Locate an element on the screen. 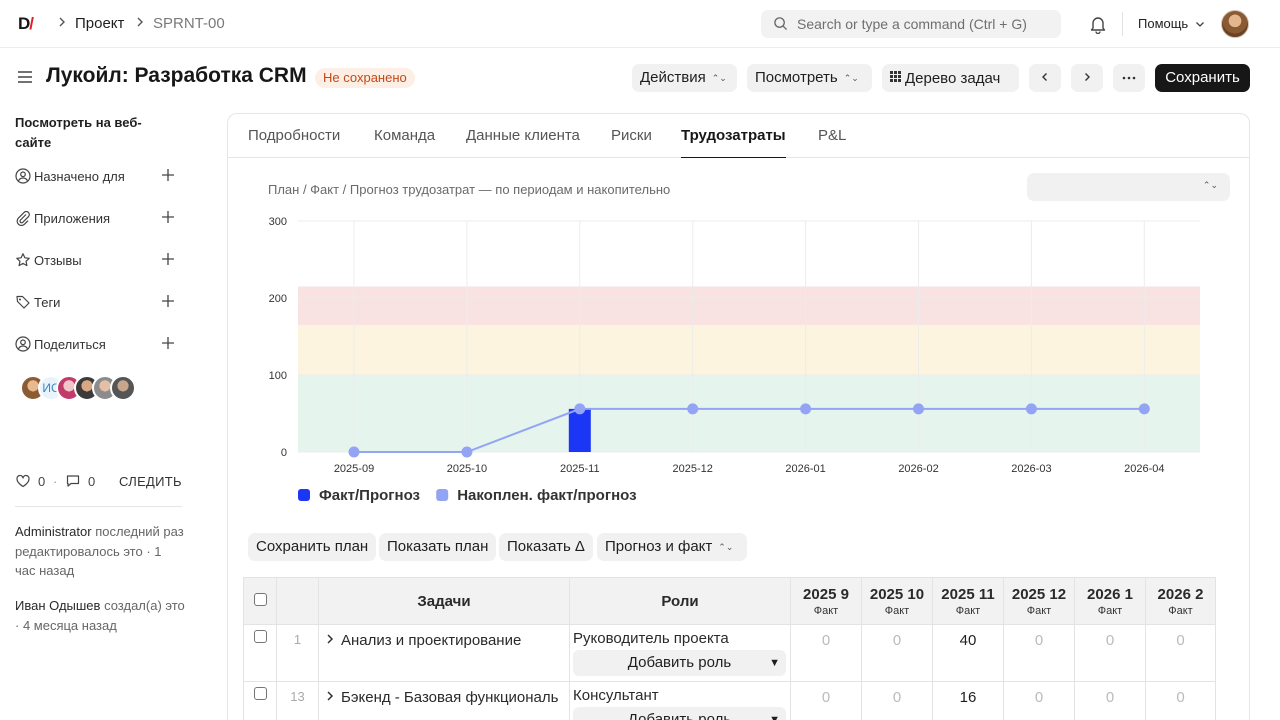 Image resolution: width=1280 pixels, height=720 pixels. view-website-link: Посмотреть на веб-сайте is located at coordinates (95, 133).